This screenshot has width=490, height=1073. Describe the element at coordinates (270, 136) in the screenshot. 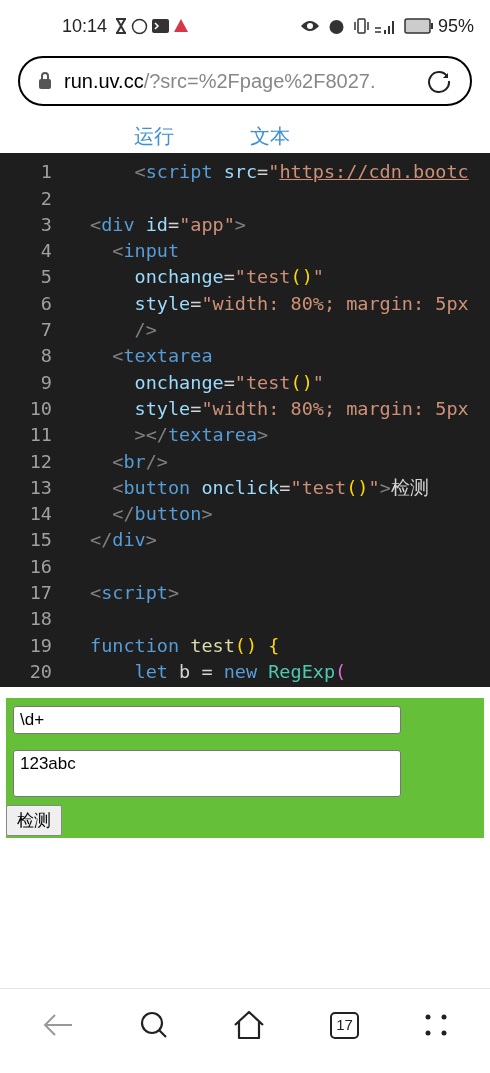

I see `tab-link: 文本` at that location.